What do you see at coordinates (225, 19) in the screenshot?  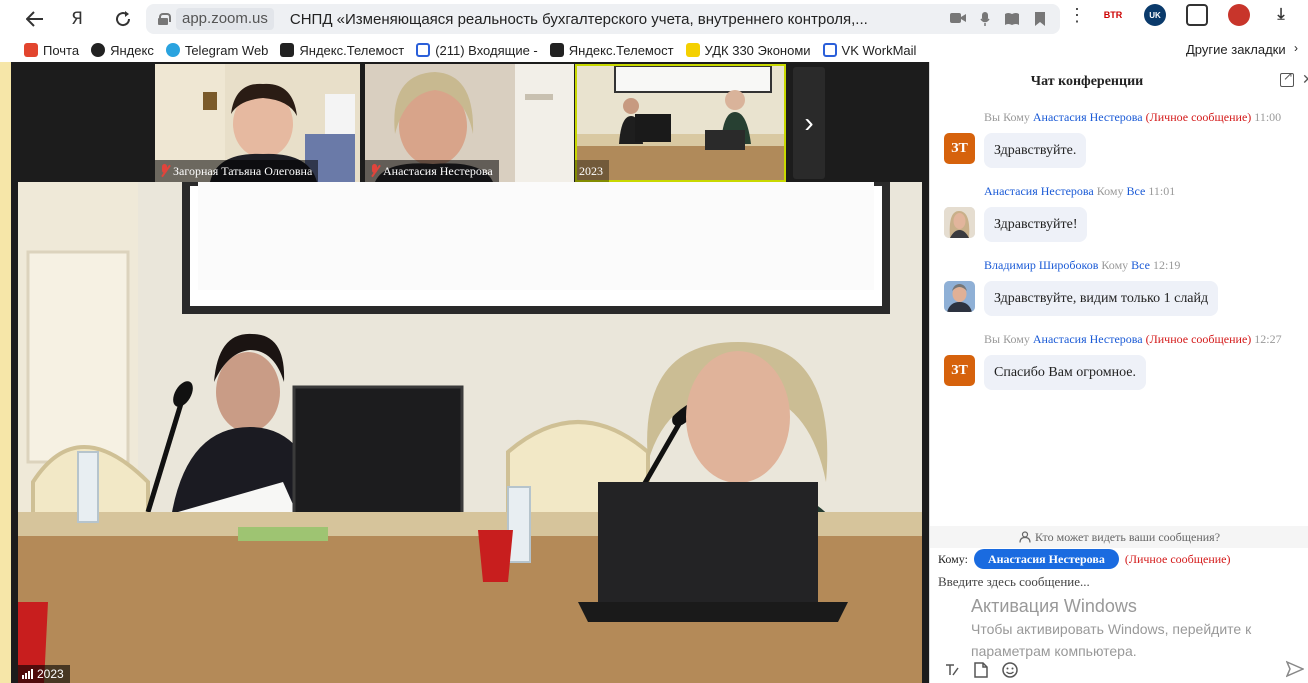 I see `url-domain: app.zoom.us` at bounding box center [225, 19].